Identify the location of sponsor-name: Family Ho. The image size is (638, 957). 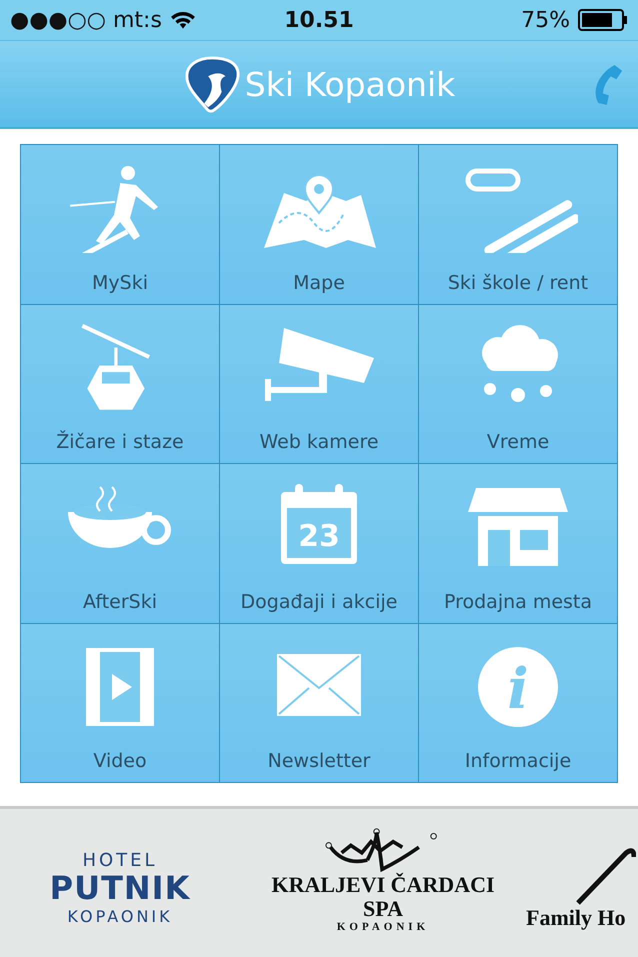
(576, 918).